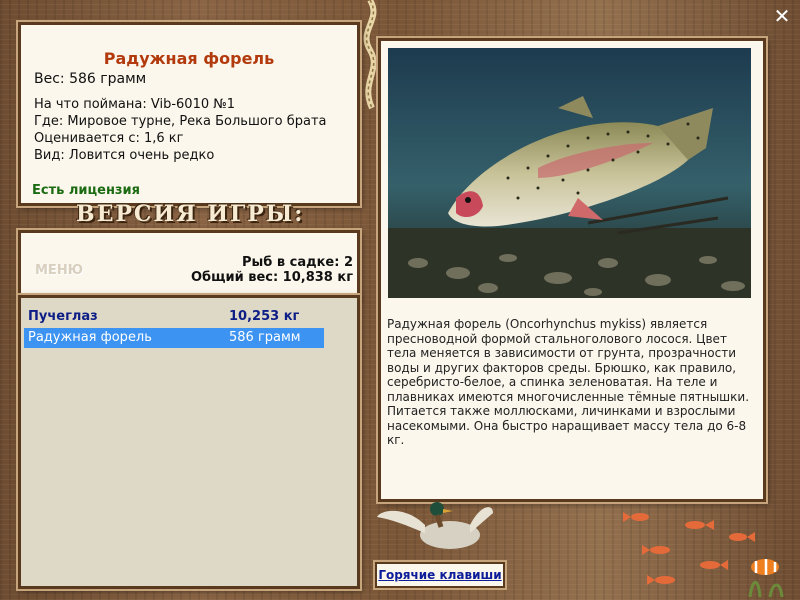  I want to click on catch-name: Радужная форель, so click(90, 337).